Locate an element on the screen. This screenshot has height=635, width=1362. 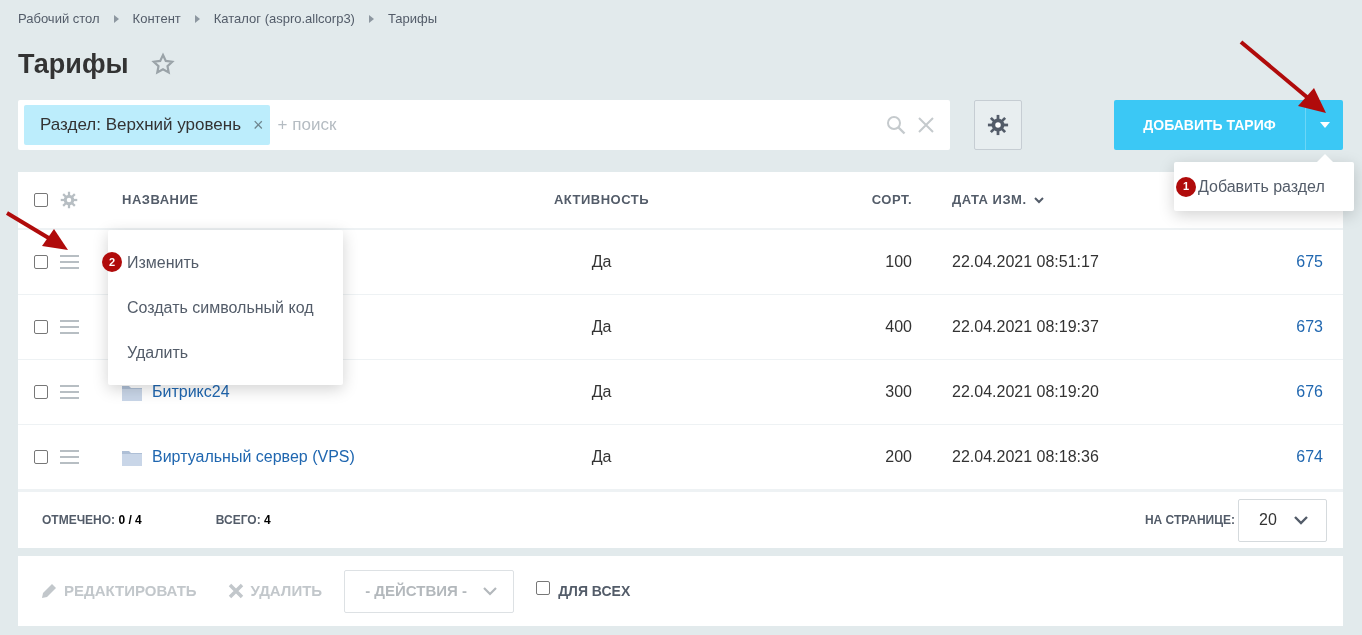
column-header: СОРТ. is located at coordinates (891, 200).